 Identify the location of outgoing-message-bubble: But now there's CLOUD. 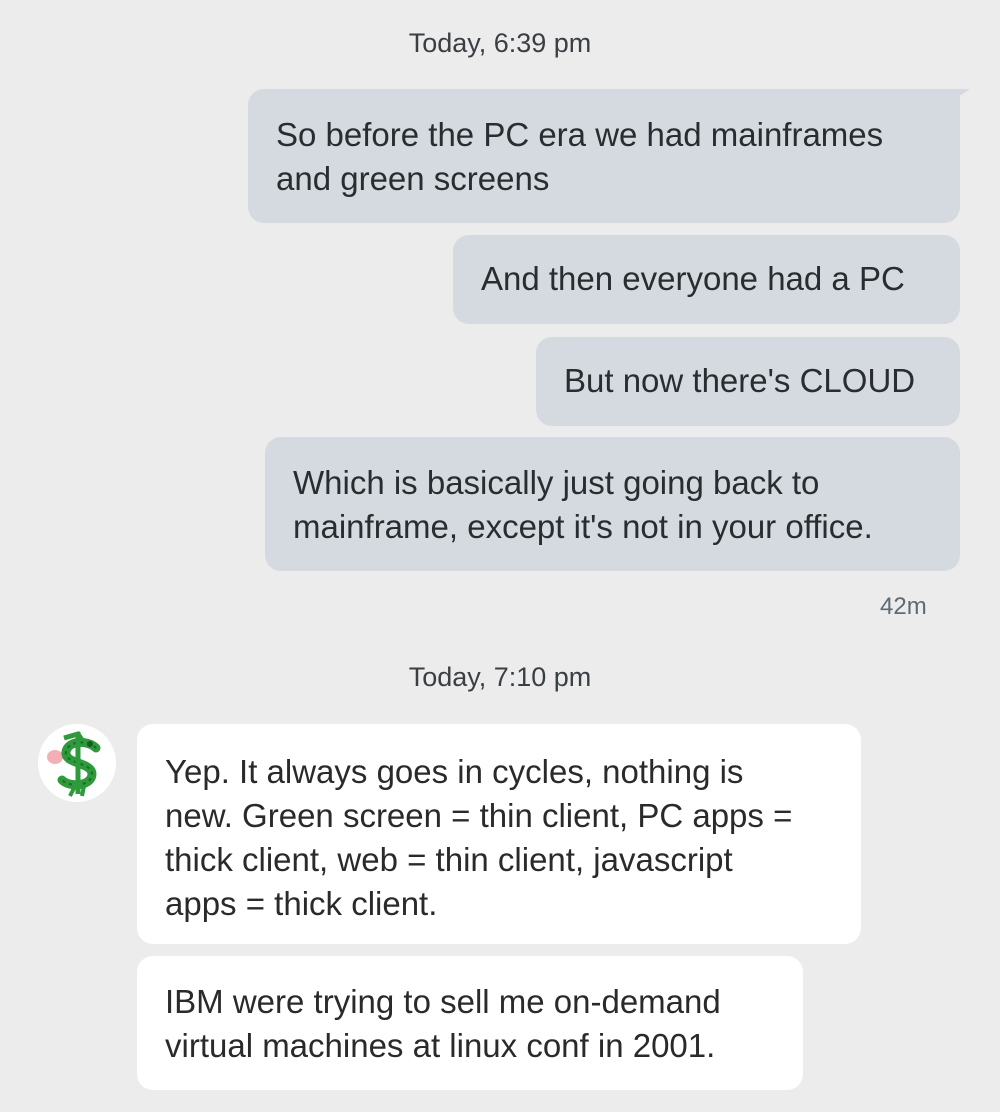
(748, 381).